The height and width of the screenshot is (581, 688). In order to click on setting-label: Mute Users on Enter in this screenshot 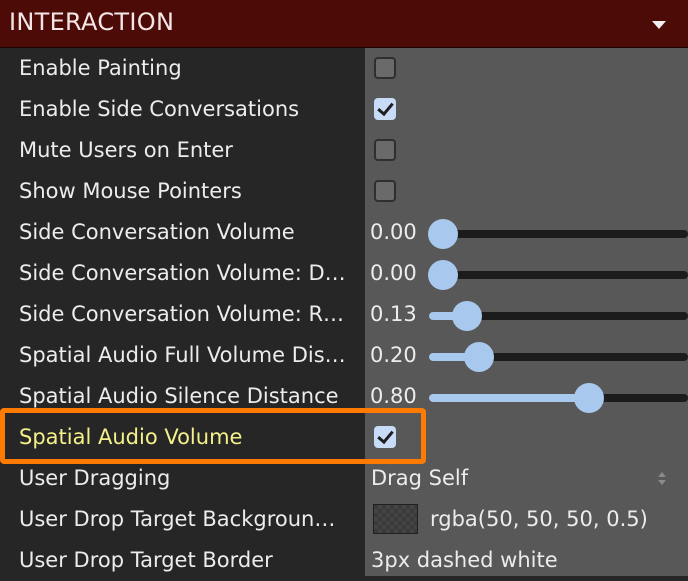, I will do `click(126, 150)`.